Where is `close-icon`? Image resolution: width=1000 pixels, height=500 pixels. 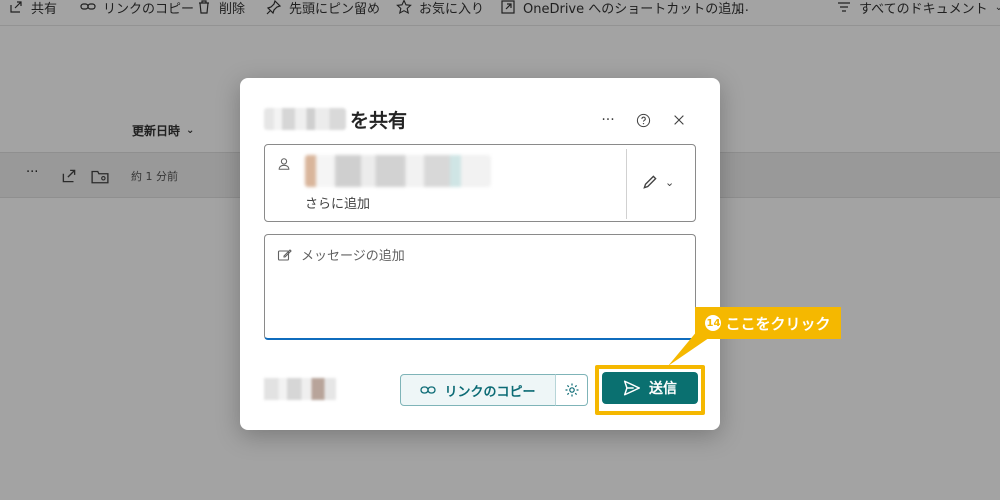 close-icon is located at coordinates (679, 120).